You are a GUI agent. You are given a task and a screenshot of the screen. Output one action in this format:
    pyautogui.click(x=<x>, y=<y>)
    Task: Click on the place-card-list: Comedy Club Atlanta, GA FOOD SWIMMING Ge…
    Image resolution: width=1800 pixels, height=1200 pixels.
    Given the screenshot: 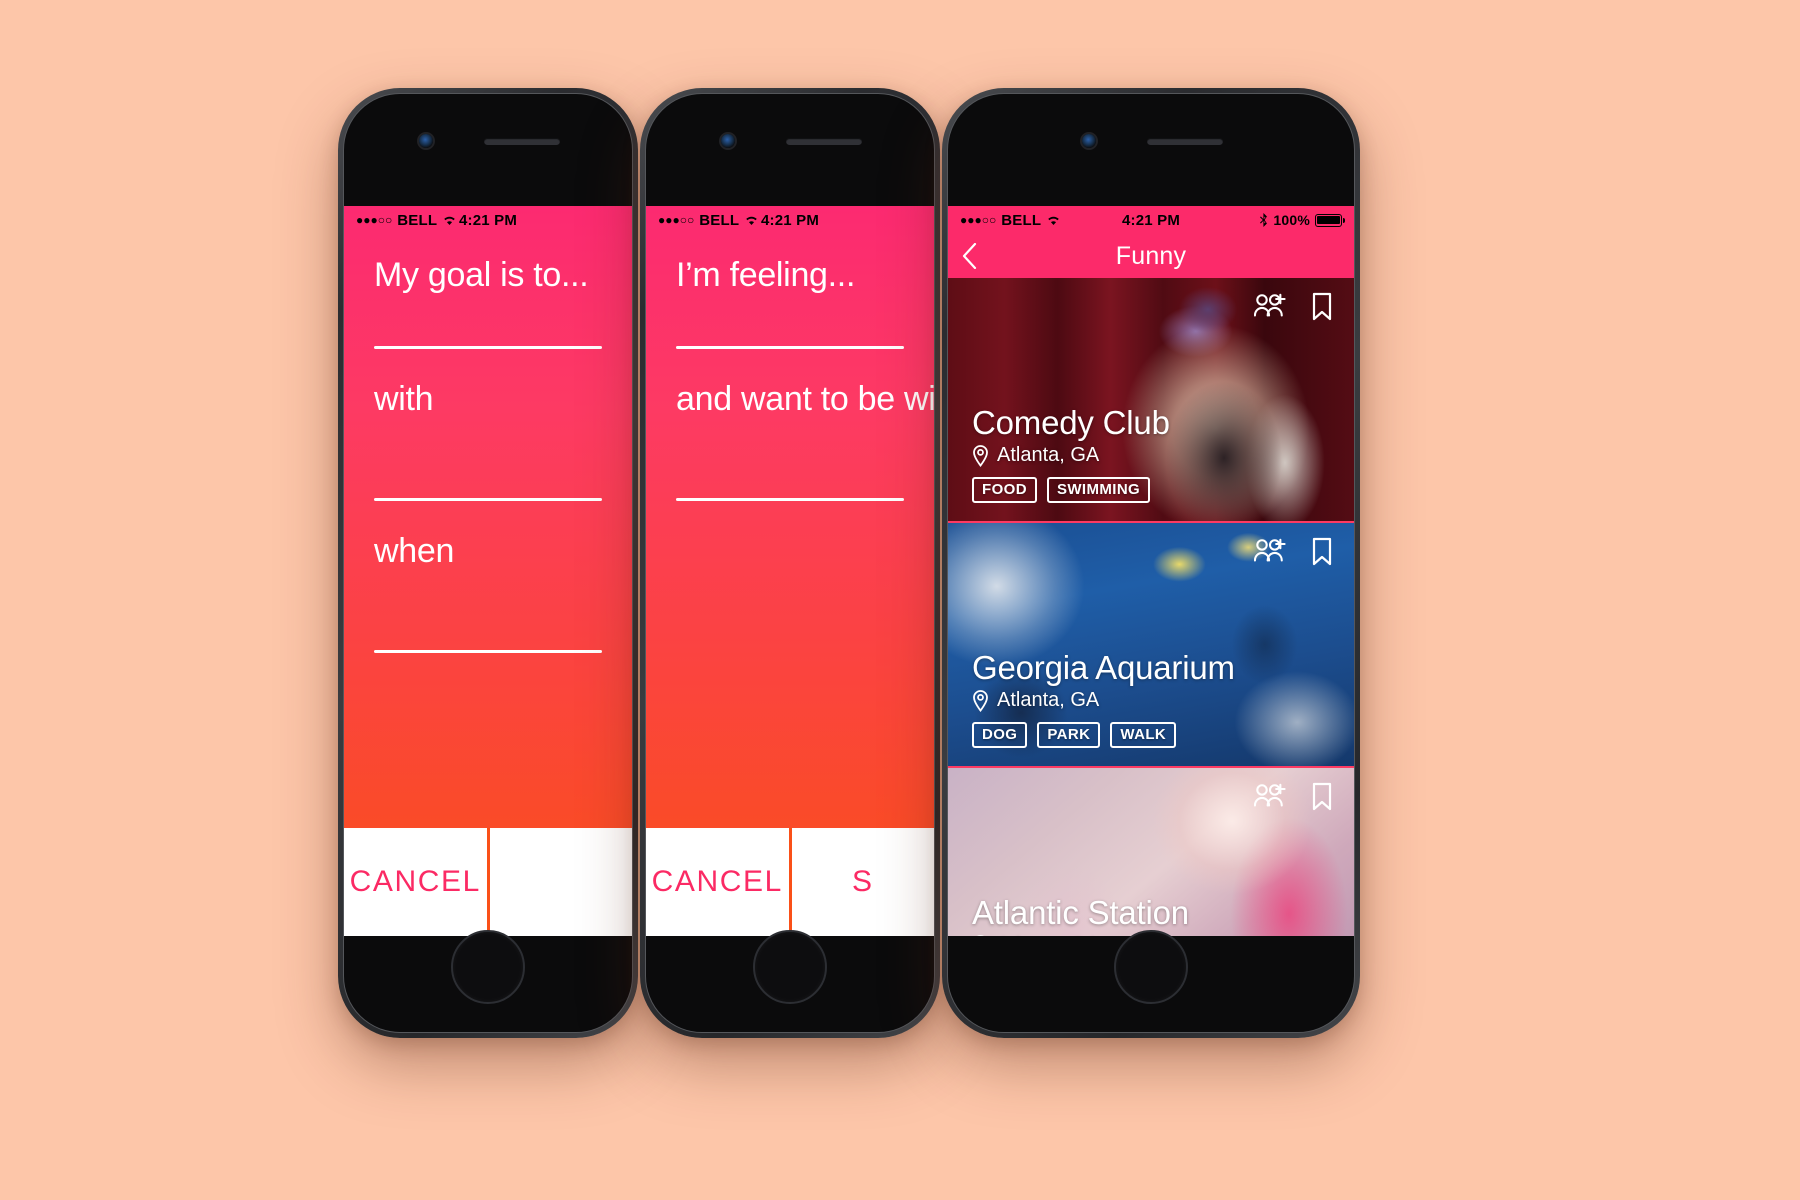 What is the action you would take?
    pyautogui.click(x=1151, y=607)
    